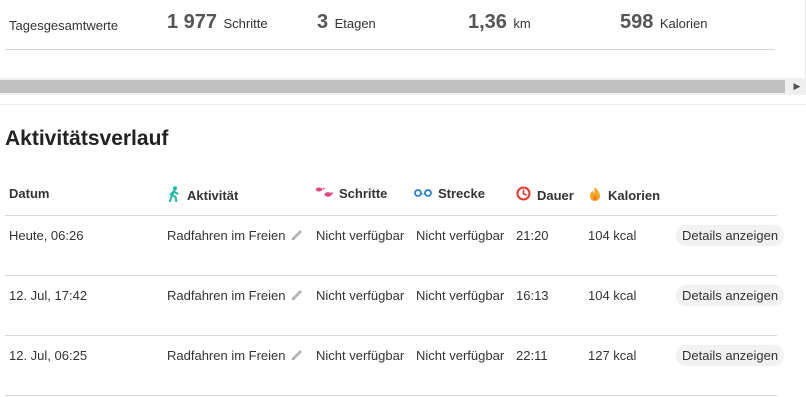 The height and width of the screenshot is (397, 806). Describe the element at coordinates (323, 22) in the screenshot. I see `metric-floors-value: 3` at that location.